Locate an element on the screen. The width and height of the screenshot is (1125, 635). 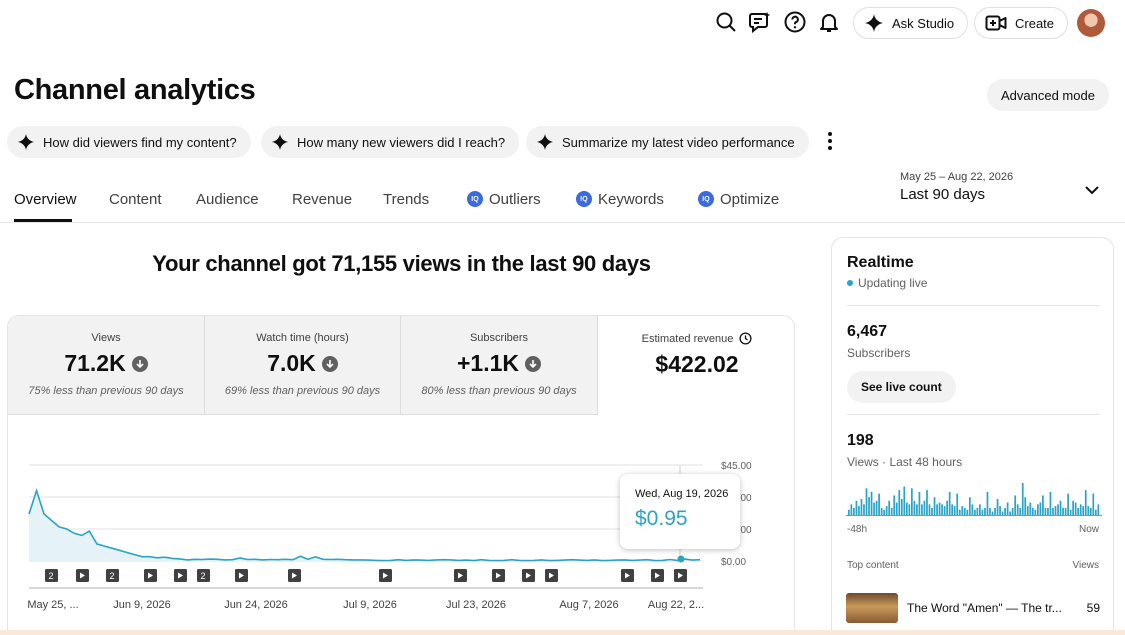
tab-label: Outliers is located at coordinates (515, 199).